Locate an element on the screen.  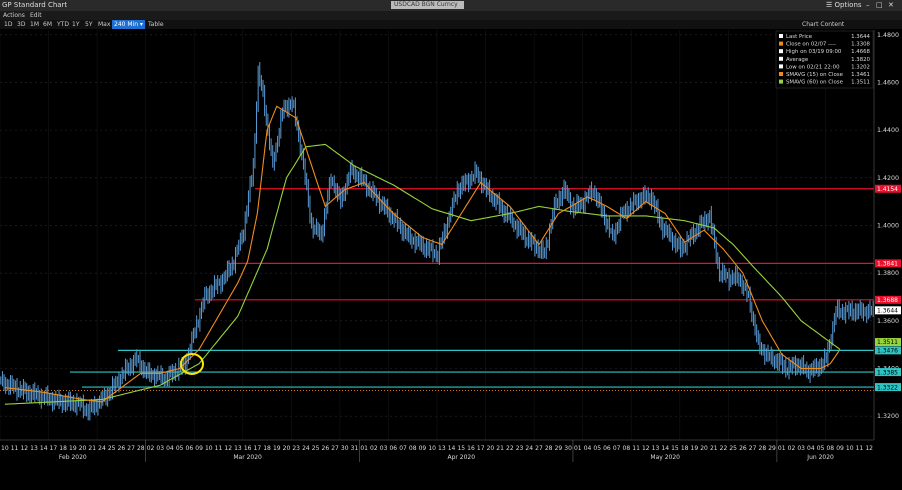
x-month-label: Mar 2020 is located at coordinates (247, 457).